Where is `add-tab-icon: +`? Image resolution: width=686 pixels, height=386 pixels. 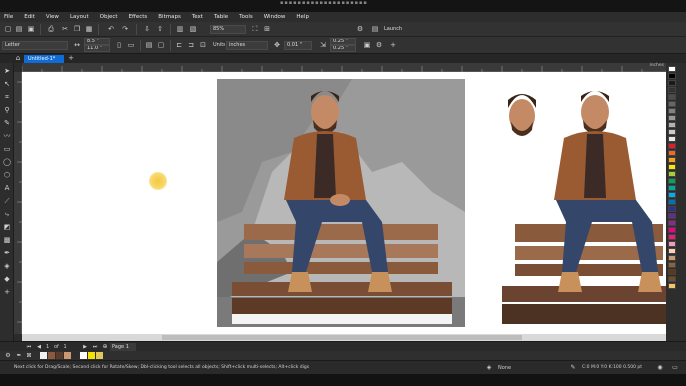 add-tab-icon: + is located at coordinates (71, 58).